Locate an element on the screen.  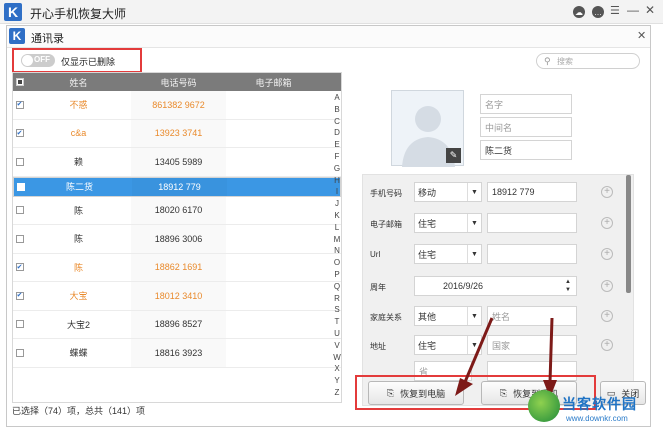
search-input: ⚲ 搜索 is located at coordinates (588, 61).